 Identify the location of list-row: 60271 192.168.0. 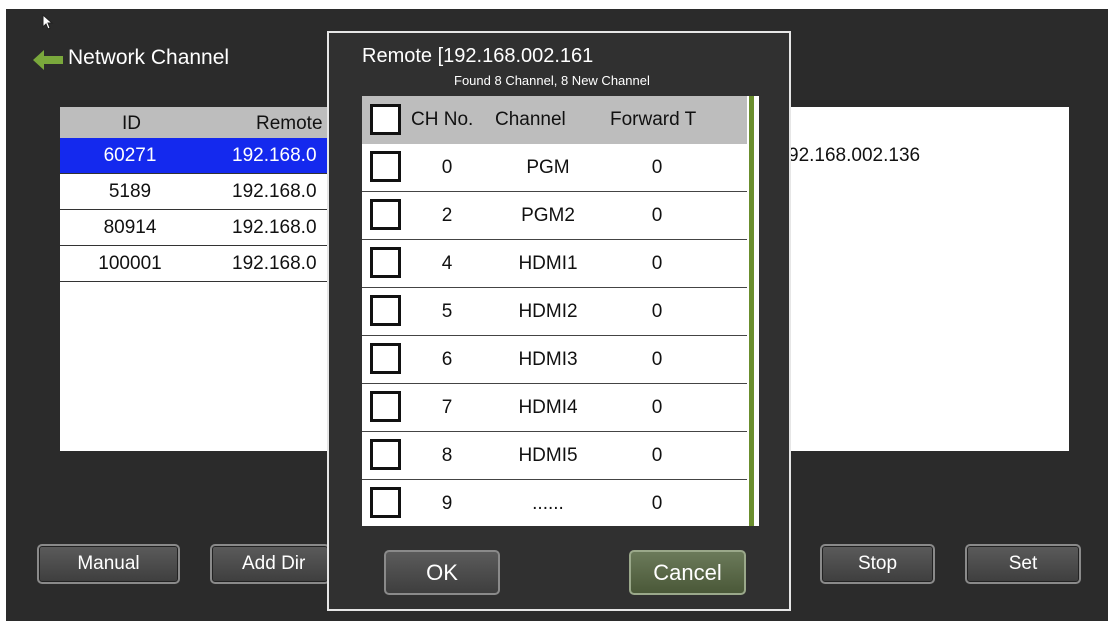
(210, 156).